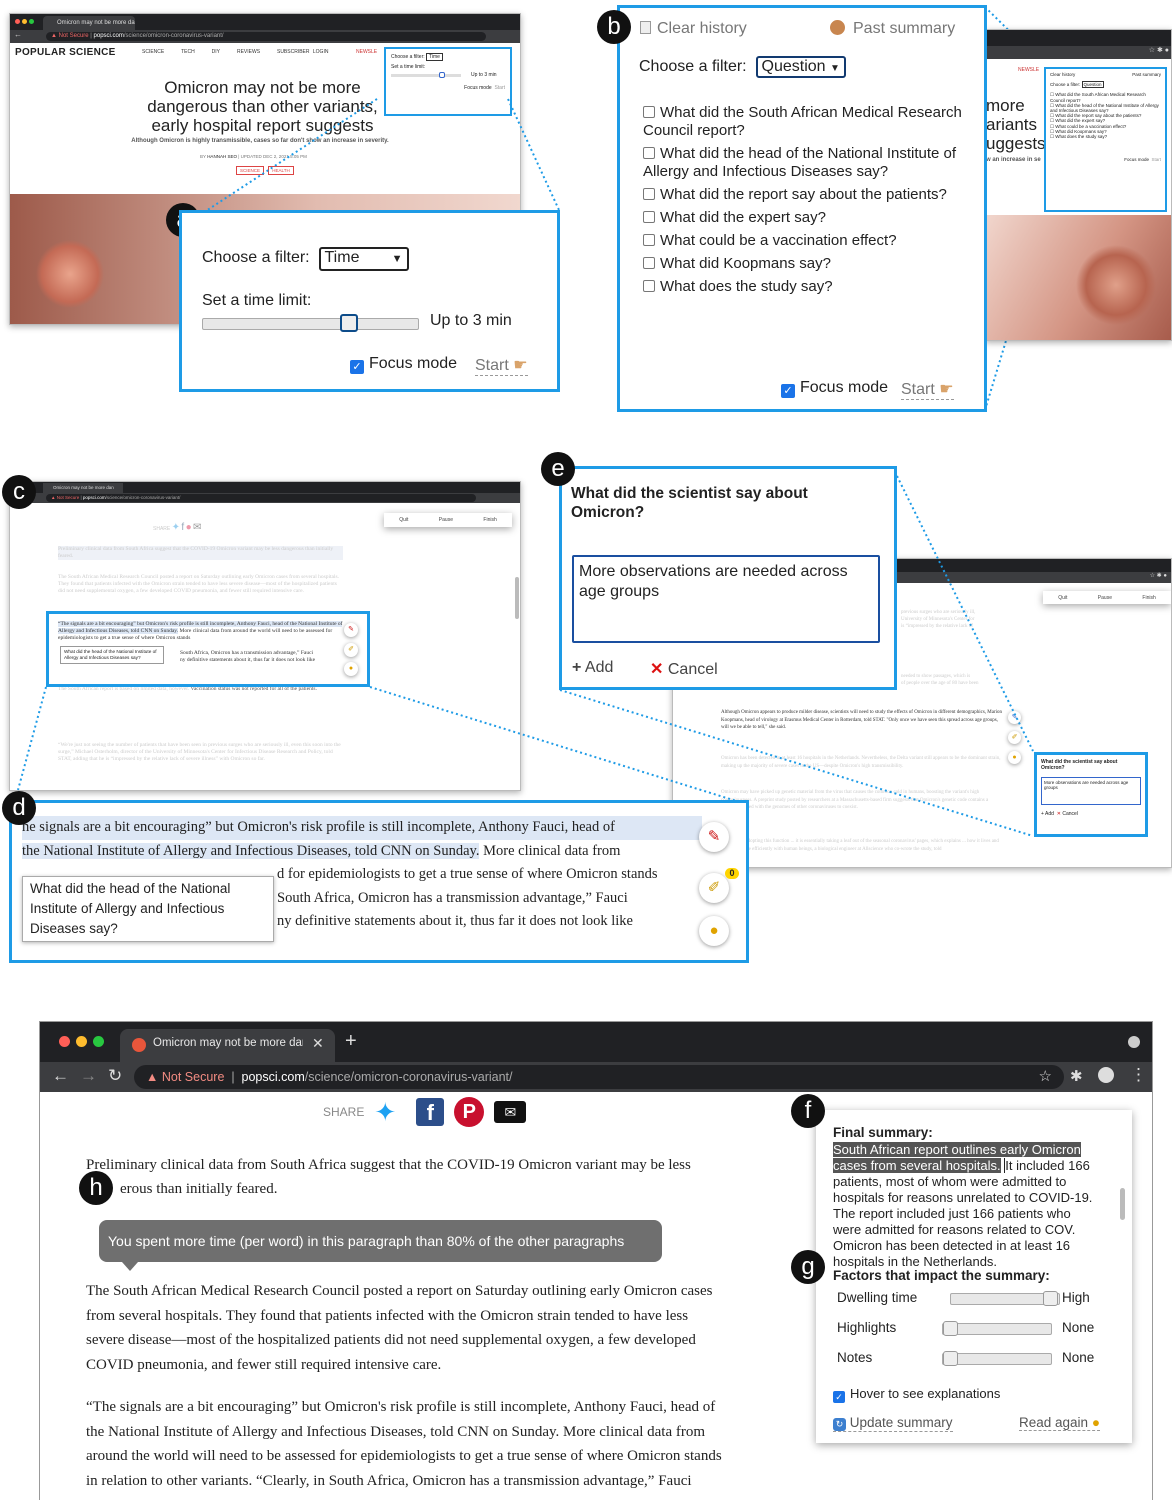 This screenshot has width=1172, height=1500. I want to click on filter-select: Question ▼, so click(800, 67).